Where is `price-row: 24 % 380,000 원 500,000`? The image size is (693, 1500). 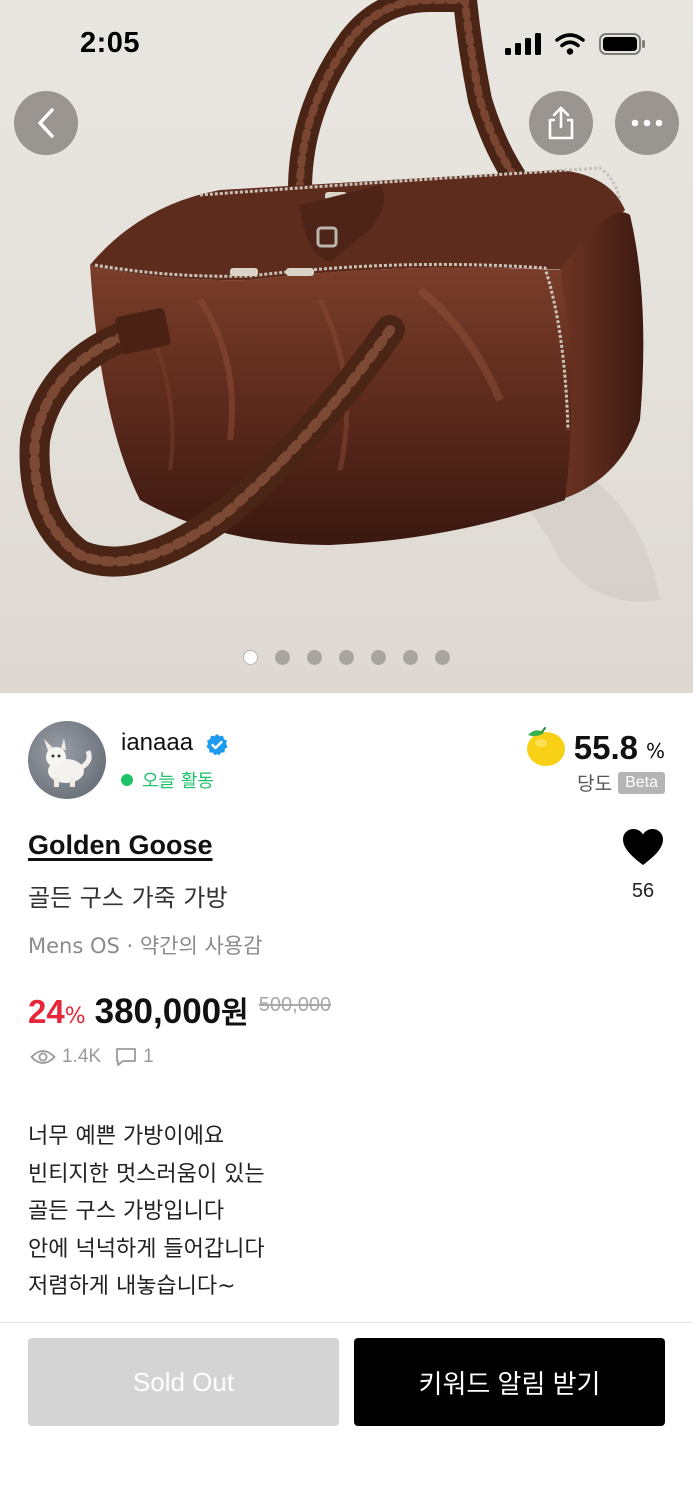
price-row: 24 % 380,000 원 500,000 is located at coordinates (179, 1010).